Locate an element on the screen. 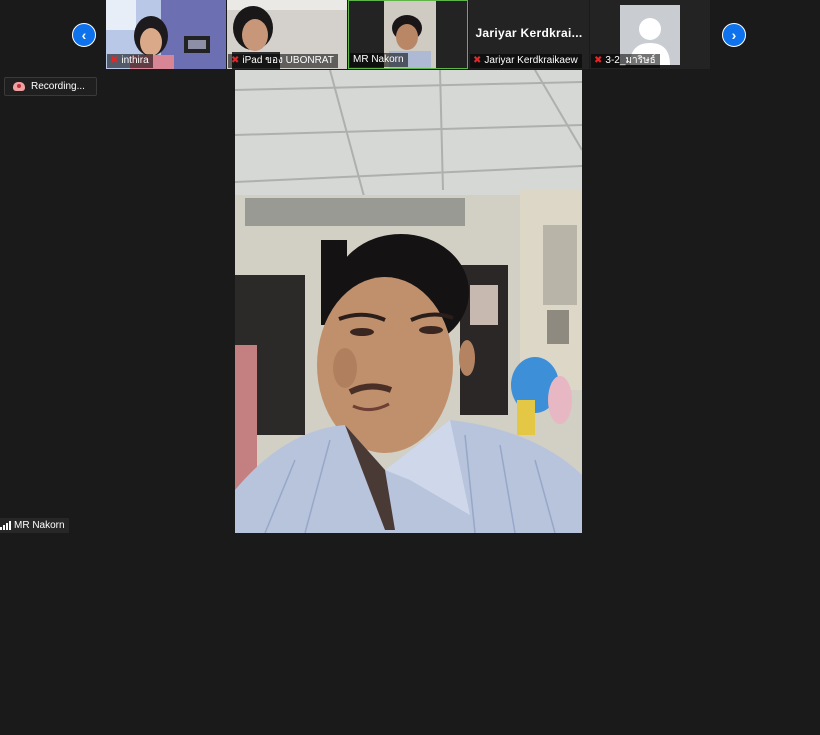 This screenshot has height=735, width=820. participant-tile-ubonrat: ✖ iPad ของ UBONRAT is located at coordinates (287, 34).